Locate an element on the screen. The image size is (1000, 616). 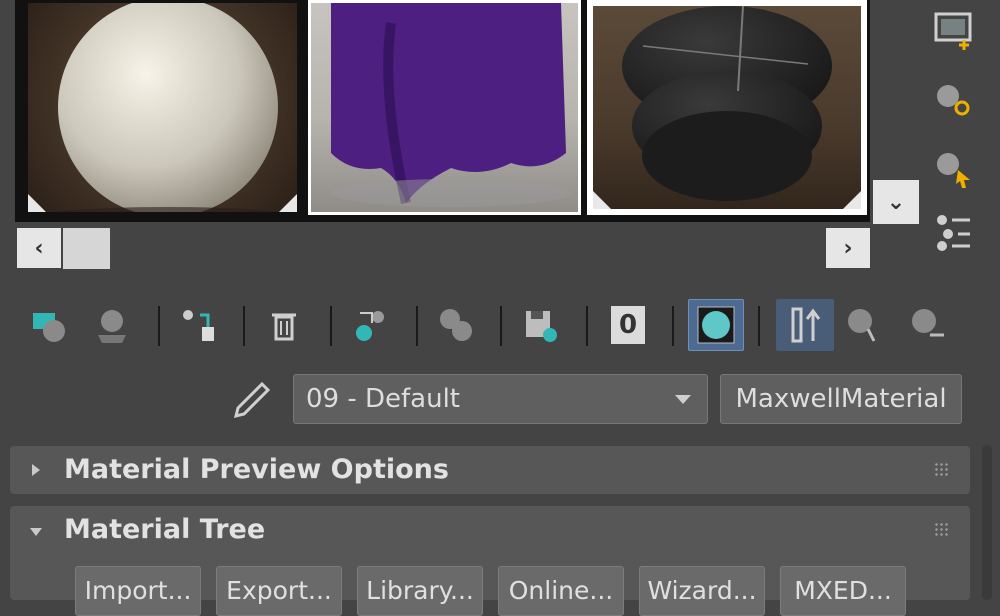
chevron-left-icon: ‹ is located at coordinates (39, 248).